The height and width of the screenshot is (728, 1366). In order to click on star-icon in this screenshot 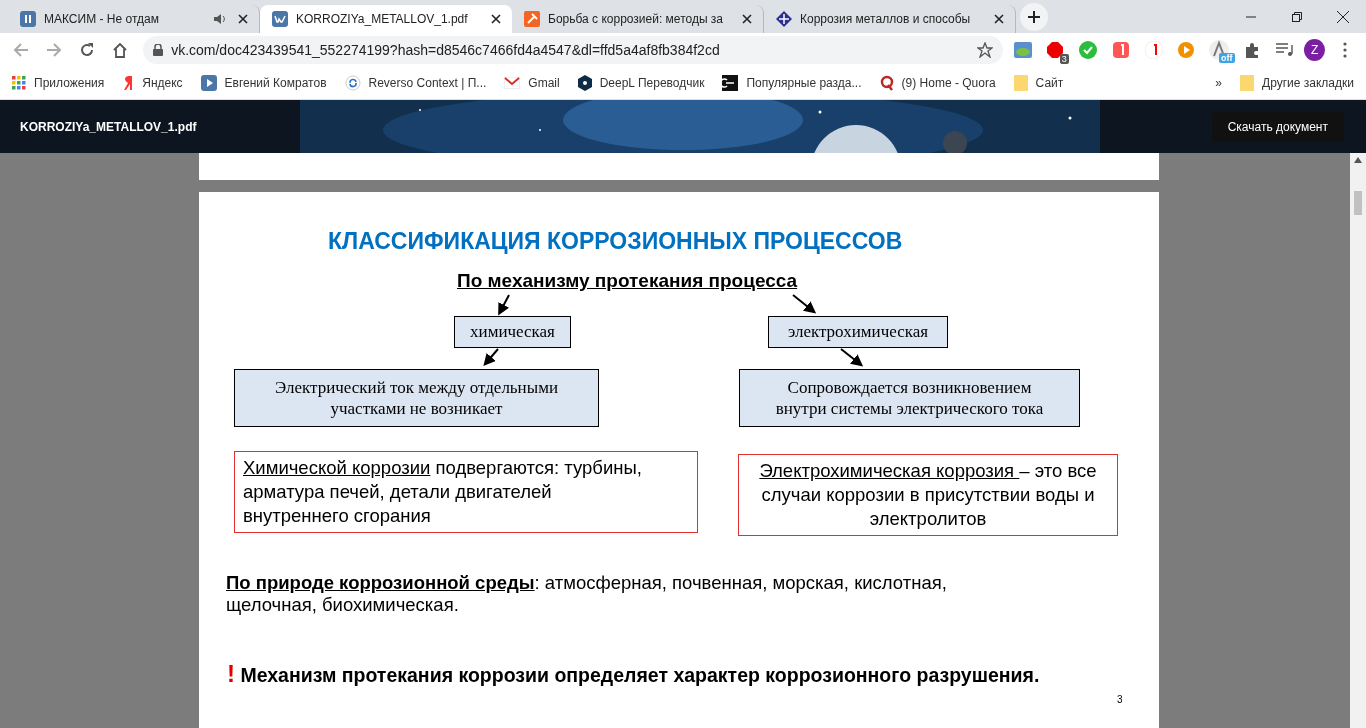, I will do `click(985, 49)`.